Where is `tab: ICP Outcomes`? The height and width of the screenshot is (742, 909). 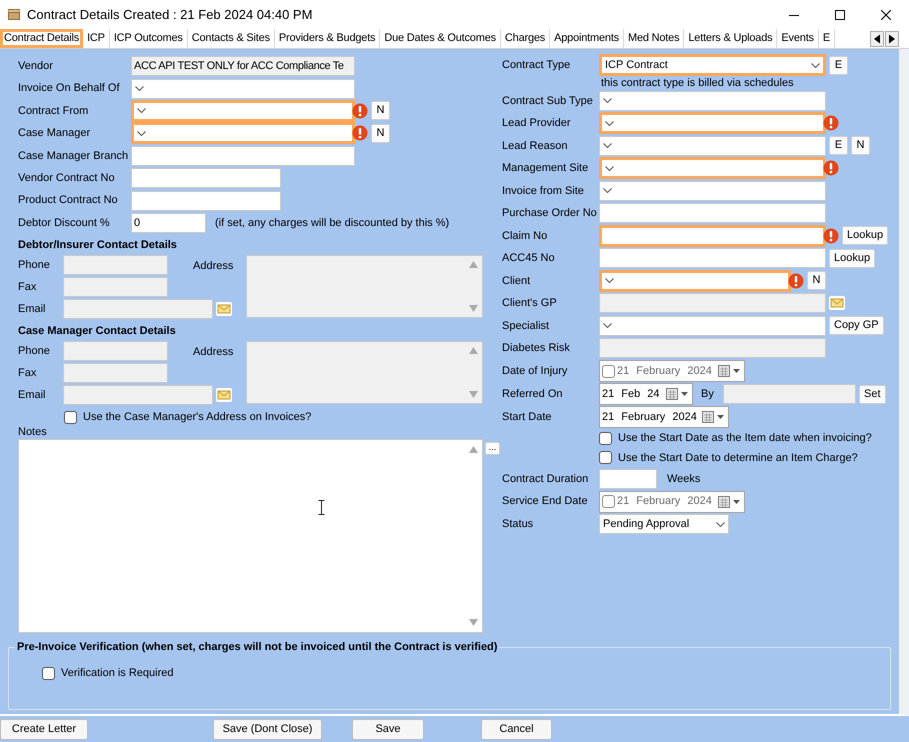
tab: ICP Outcomes is located at coordinates (149, 38).